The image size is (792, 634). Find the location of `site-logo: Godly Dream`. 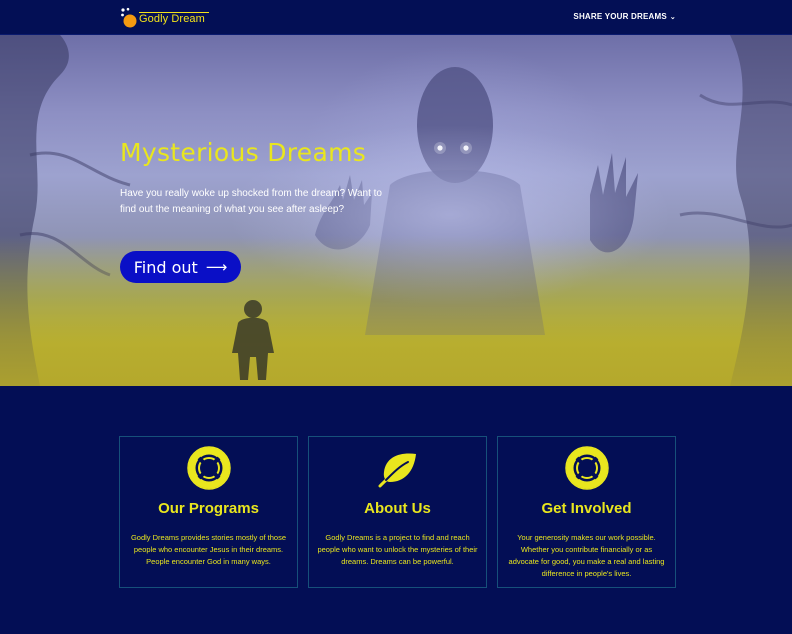

site-logo: Godly Dream is located at coordinates (166, 18).